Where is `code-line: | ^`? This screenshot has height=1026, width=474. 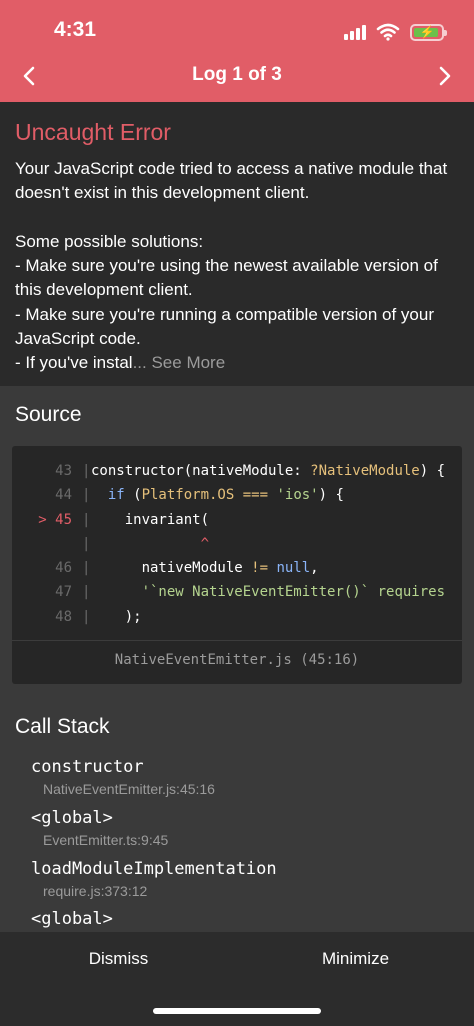 code-line: | ^ is located at coordinates (237, 544).